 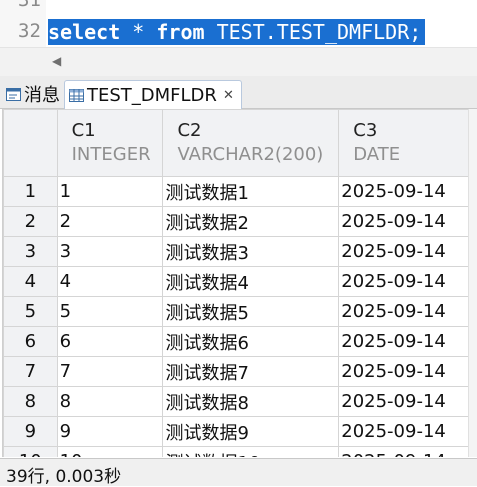 What do you see at coordinates (30, 451) in the screenshot?
I see `row-number: 10` at bounding box center [30, 451].